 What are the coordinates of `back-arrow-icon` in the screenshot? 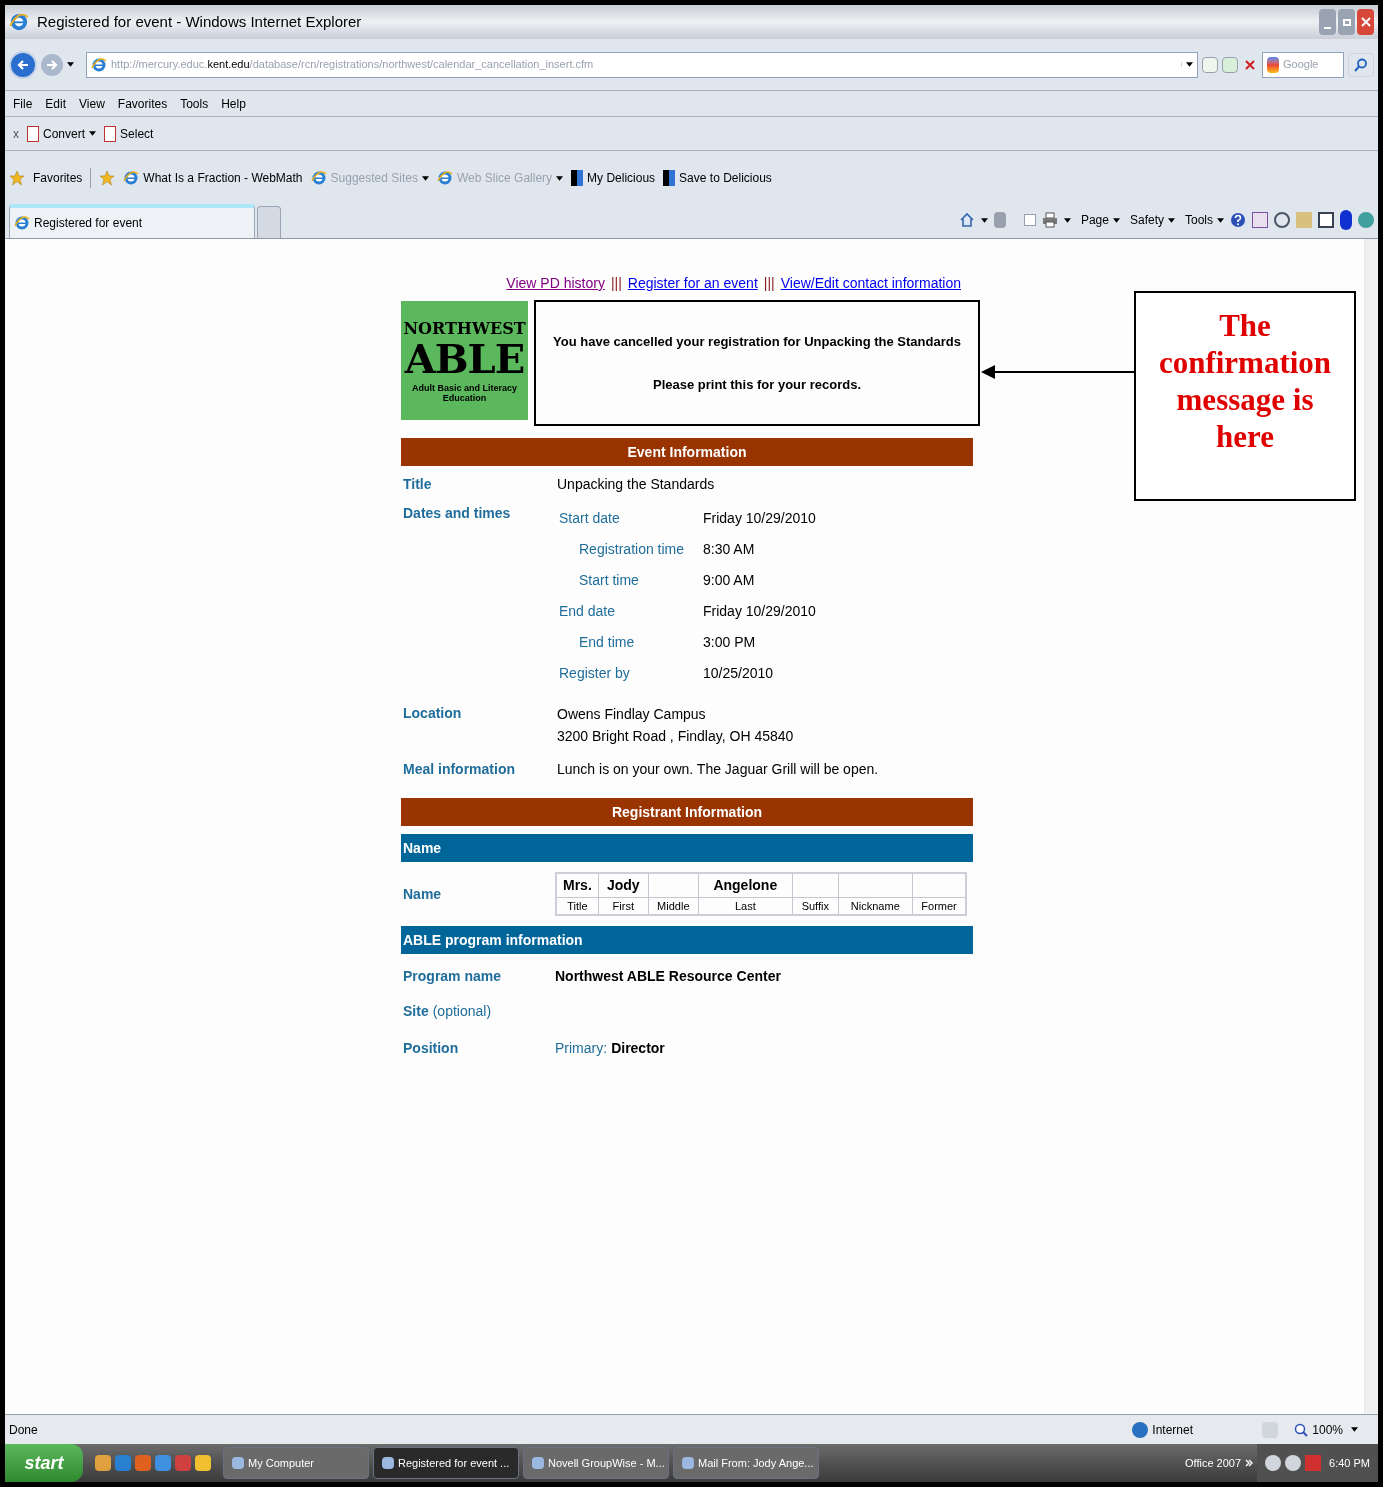 It's located at (23, 64).